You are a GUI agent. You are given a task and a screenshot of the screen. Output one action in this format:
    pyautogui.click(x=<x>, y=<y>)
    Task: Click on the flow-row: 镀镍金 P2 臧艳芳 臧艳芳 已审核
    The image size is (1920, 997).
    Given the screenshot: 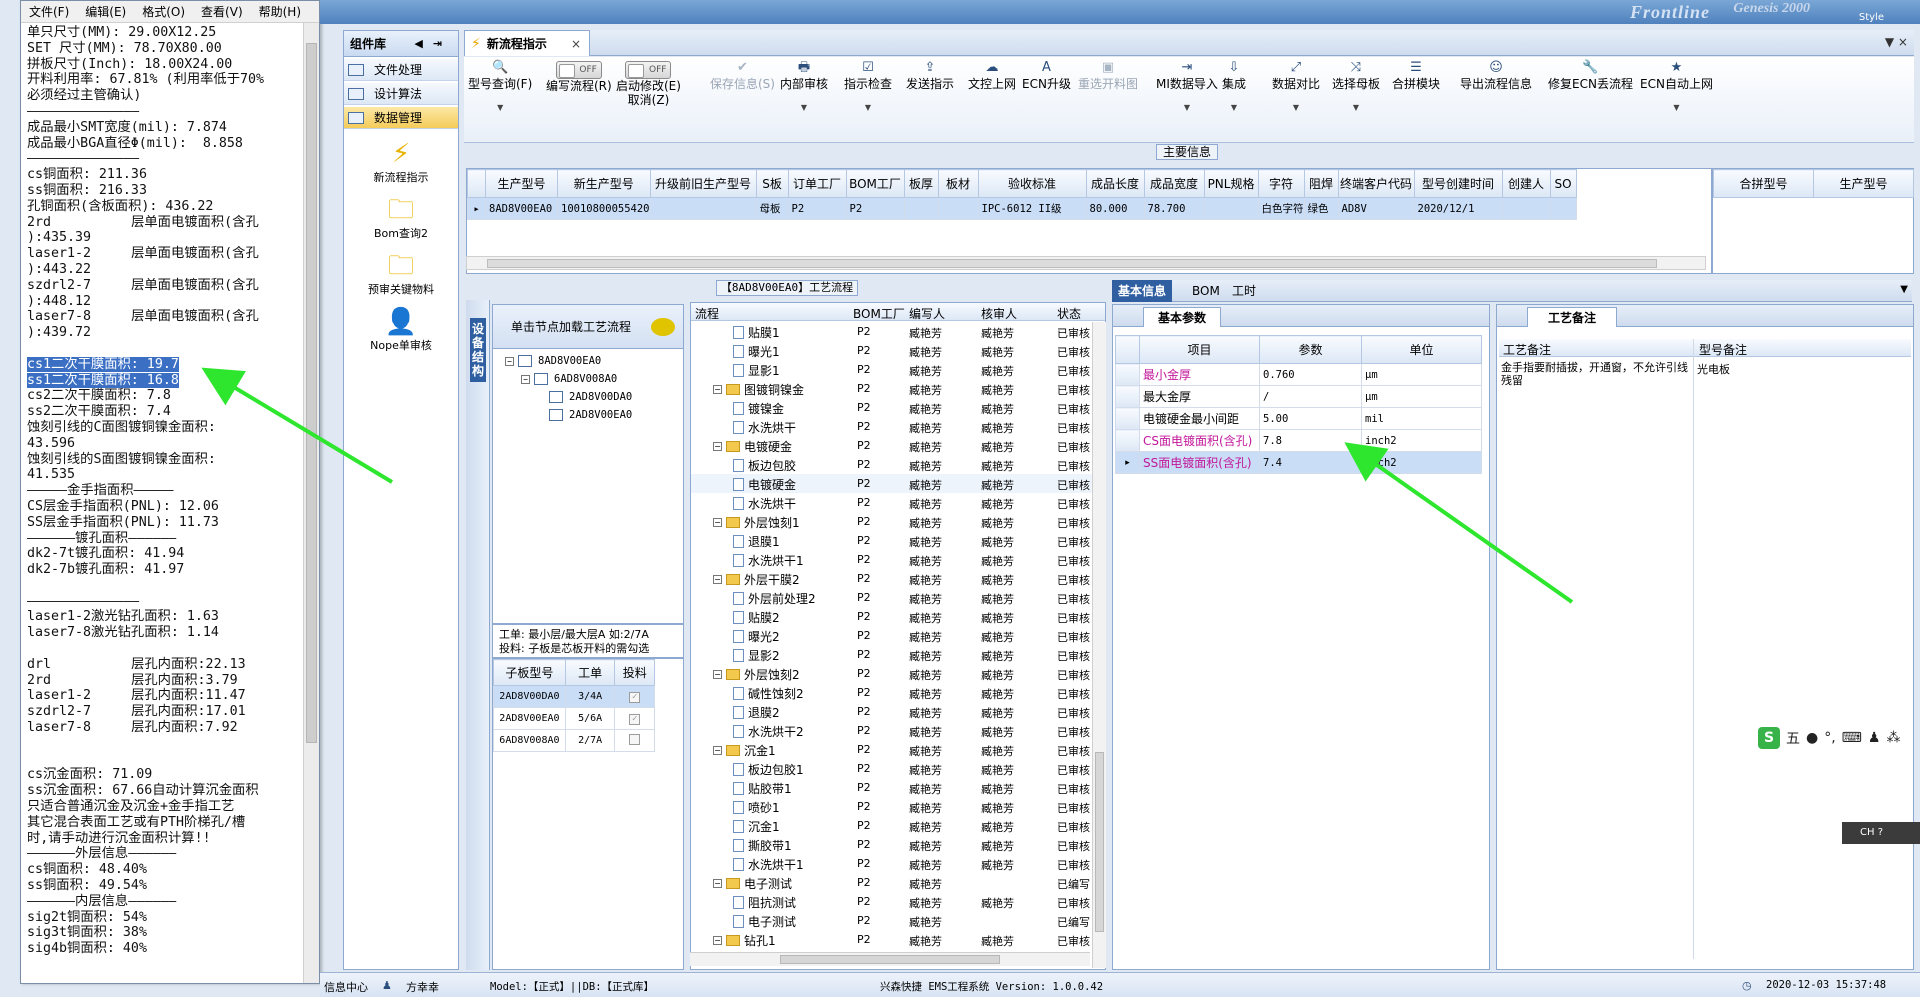 What is the action you would take?
    pyautogui.click(x=898, y=407)
    